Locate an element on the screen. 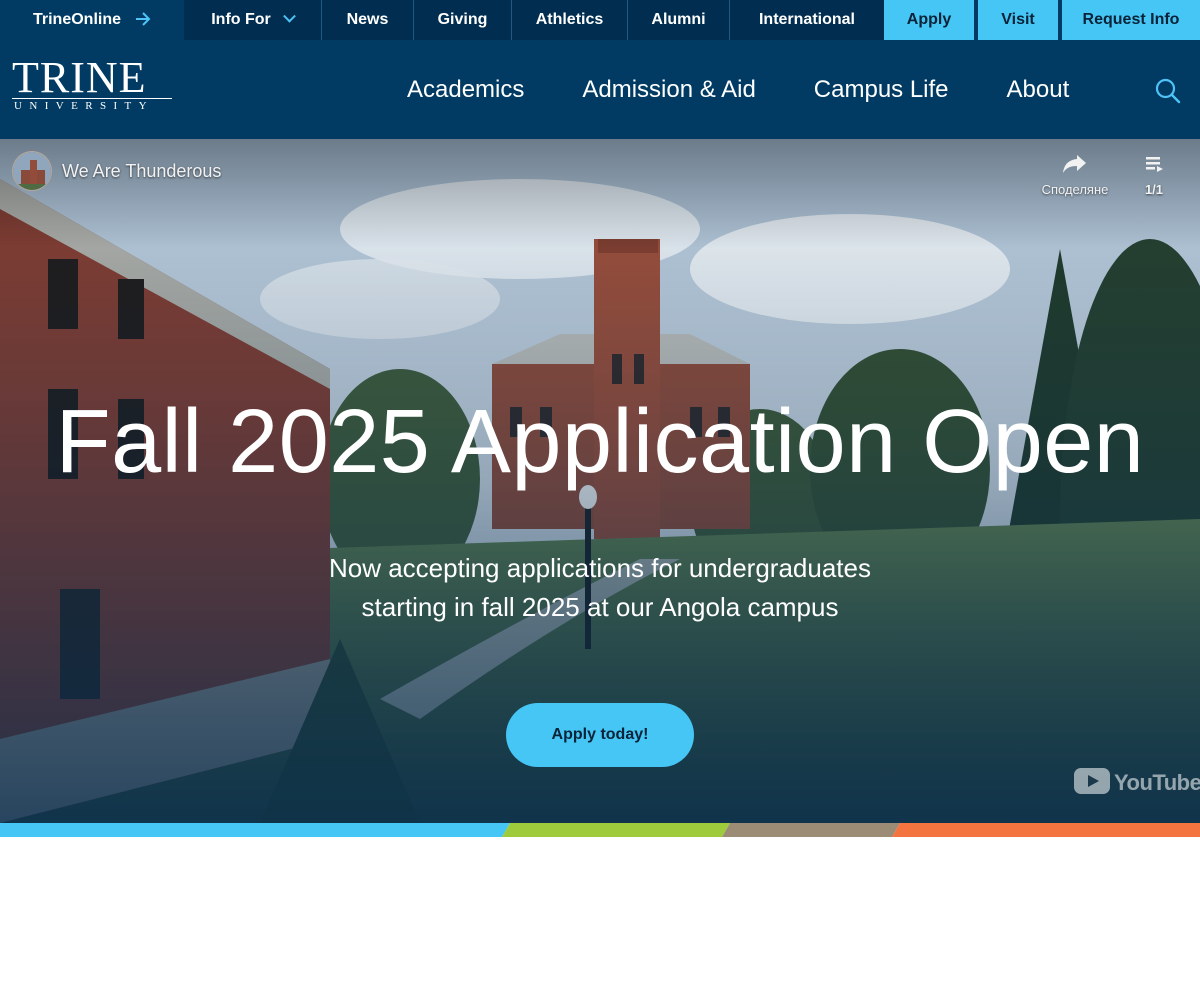 The image size is (1200, 1000). nav-campus-life: Campus Life is located at coordinates (881, 90).